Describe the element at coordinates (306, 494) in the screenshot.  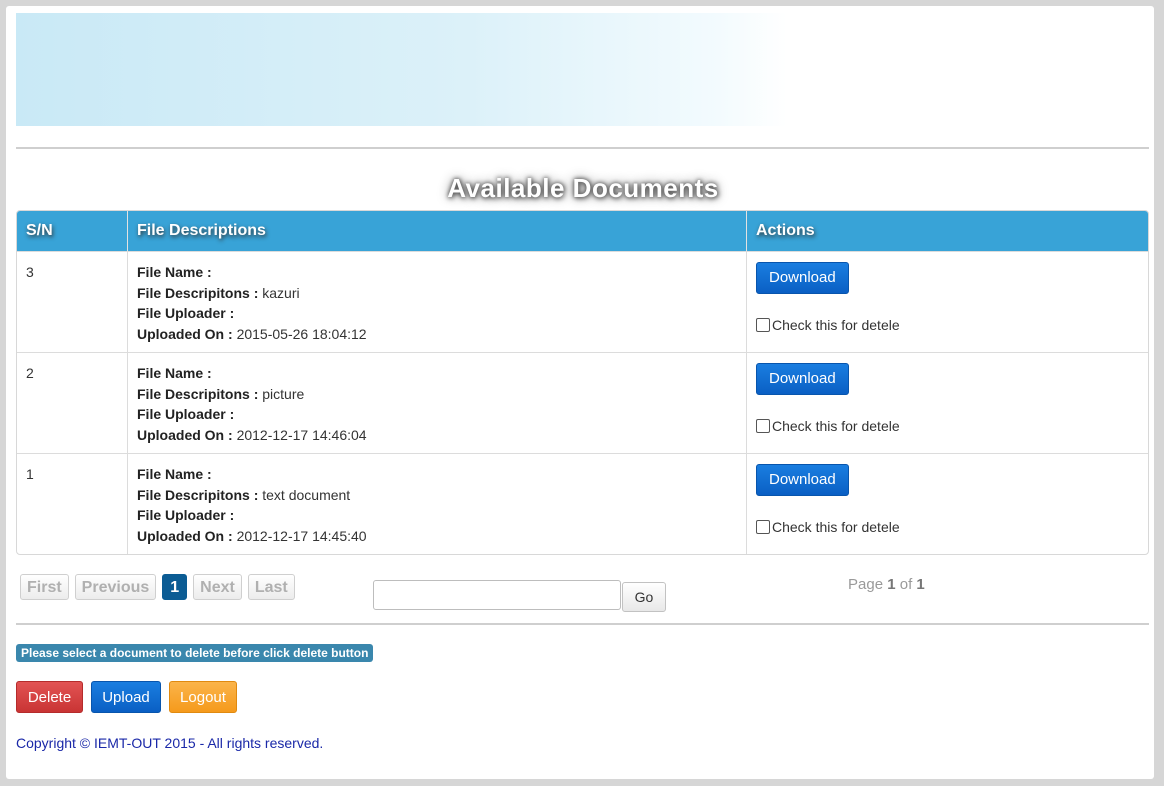
I see `value-description: text document` at that location.